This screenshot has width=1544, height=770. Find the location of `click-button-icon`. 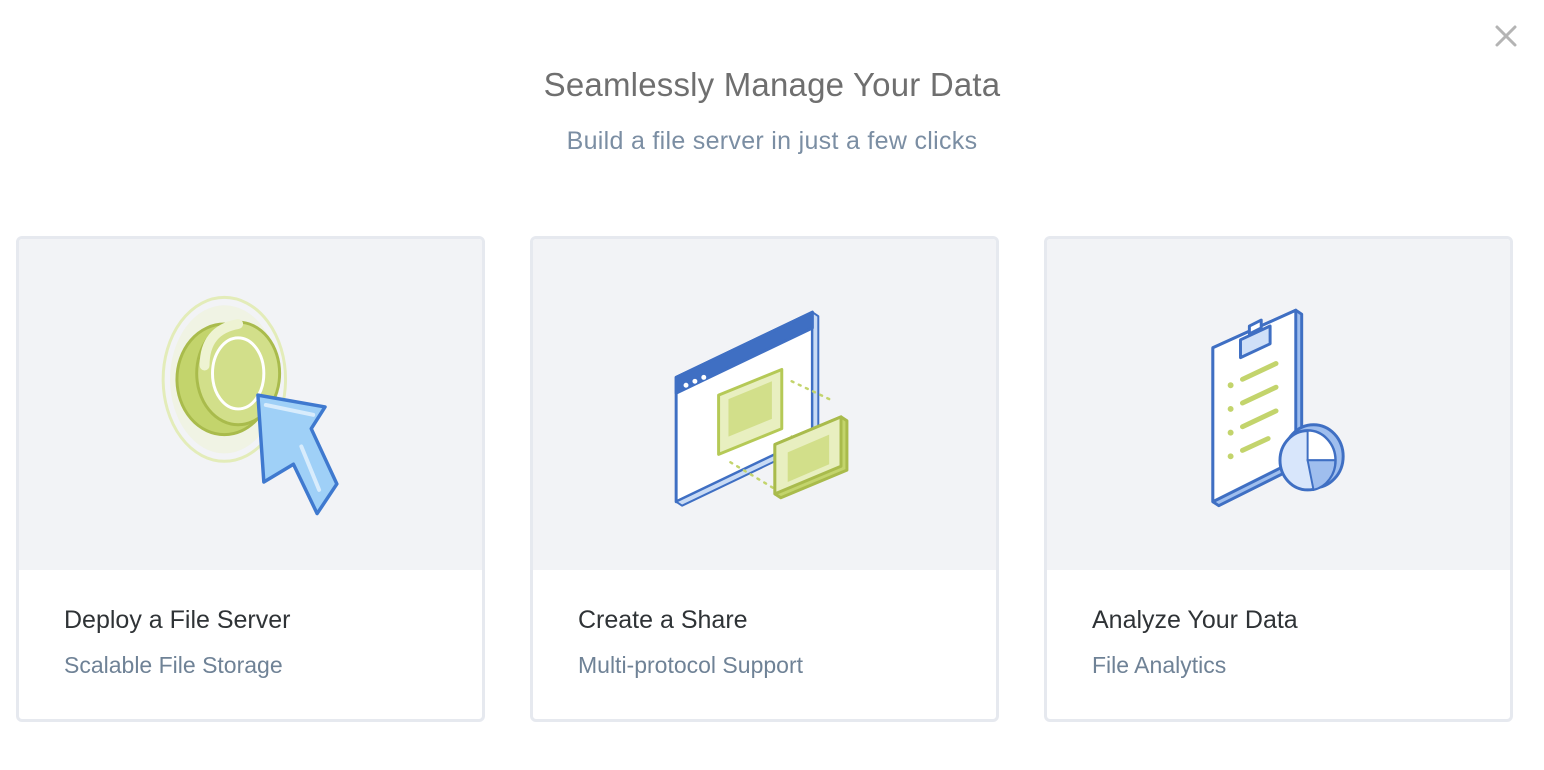

click-button-icon is located at coordinates (250, 405).